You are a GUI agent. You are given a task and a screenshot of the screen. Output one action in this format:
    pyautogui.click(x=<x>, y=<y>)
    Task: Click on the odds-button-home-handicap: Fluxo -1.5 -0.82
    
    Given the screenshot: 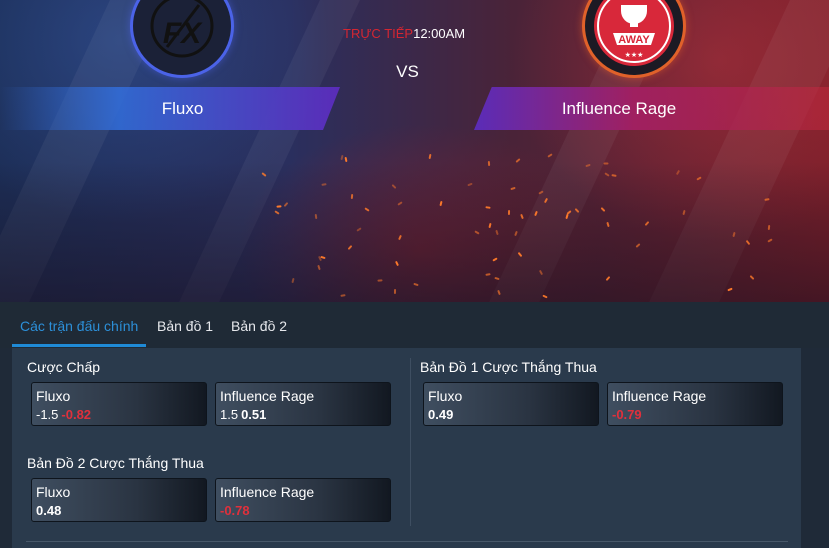 What is the action you would take?
    pyautogui.click(x=119, y=404)
    